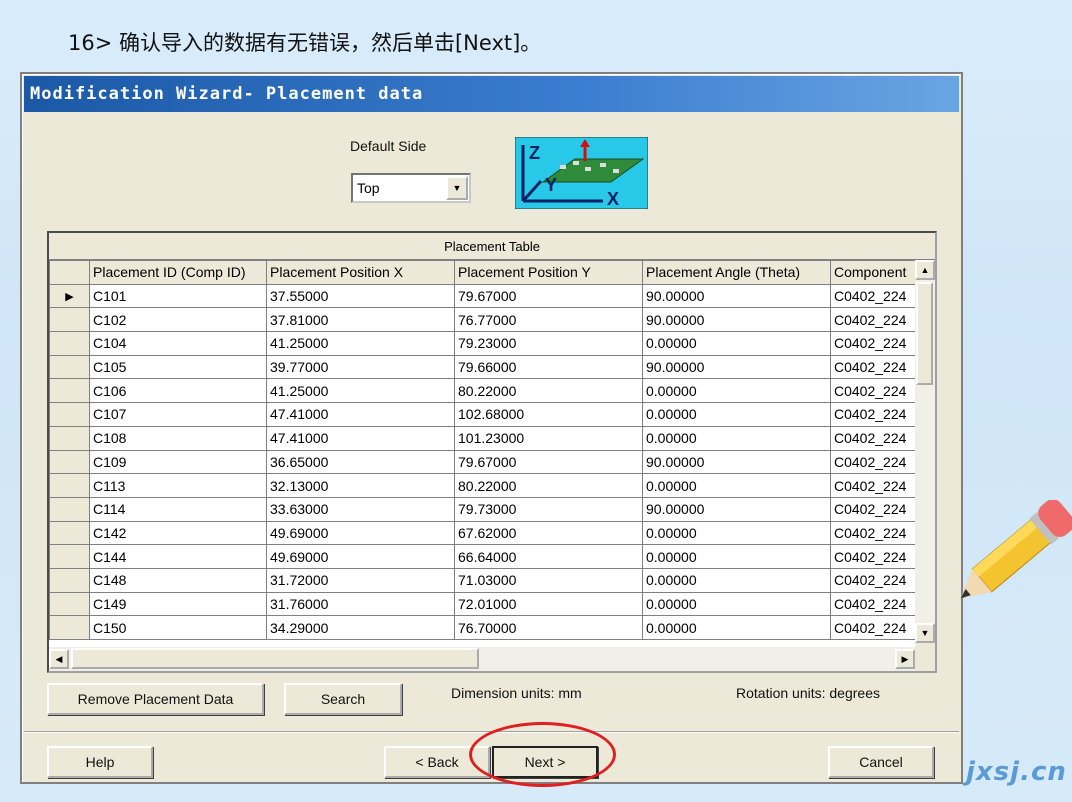  What do you see at coordinates (275, 658) in the screenshot?
I see `horizontal-scroll-thumb` at bounding box center [275, 658].